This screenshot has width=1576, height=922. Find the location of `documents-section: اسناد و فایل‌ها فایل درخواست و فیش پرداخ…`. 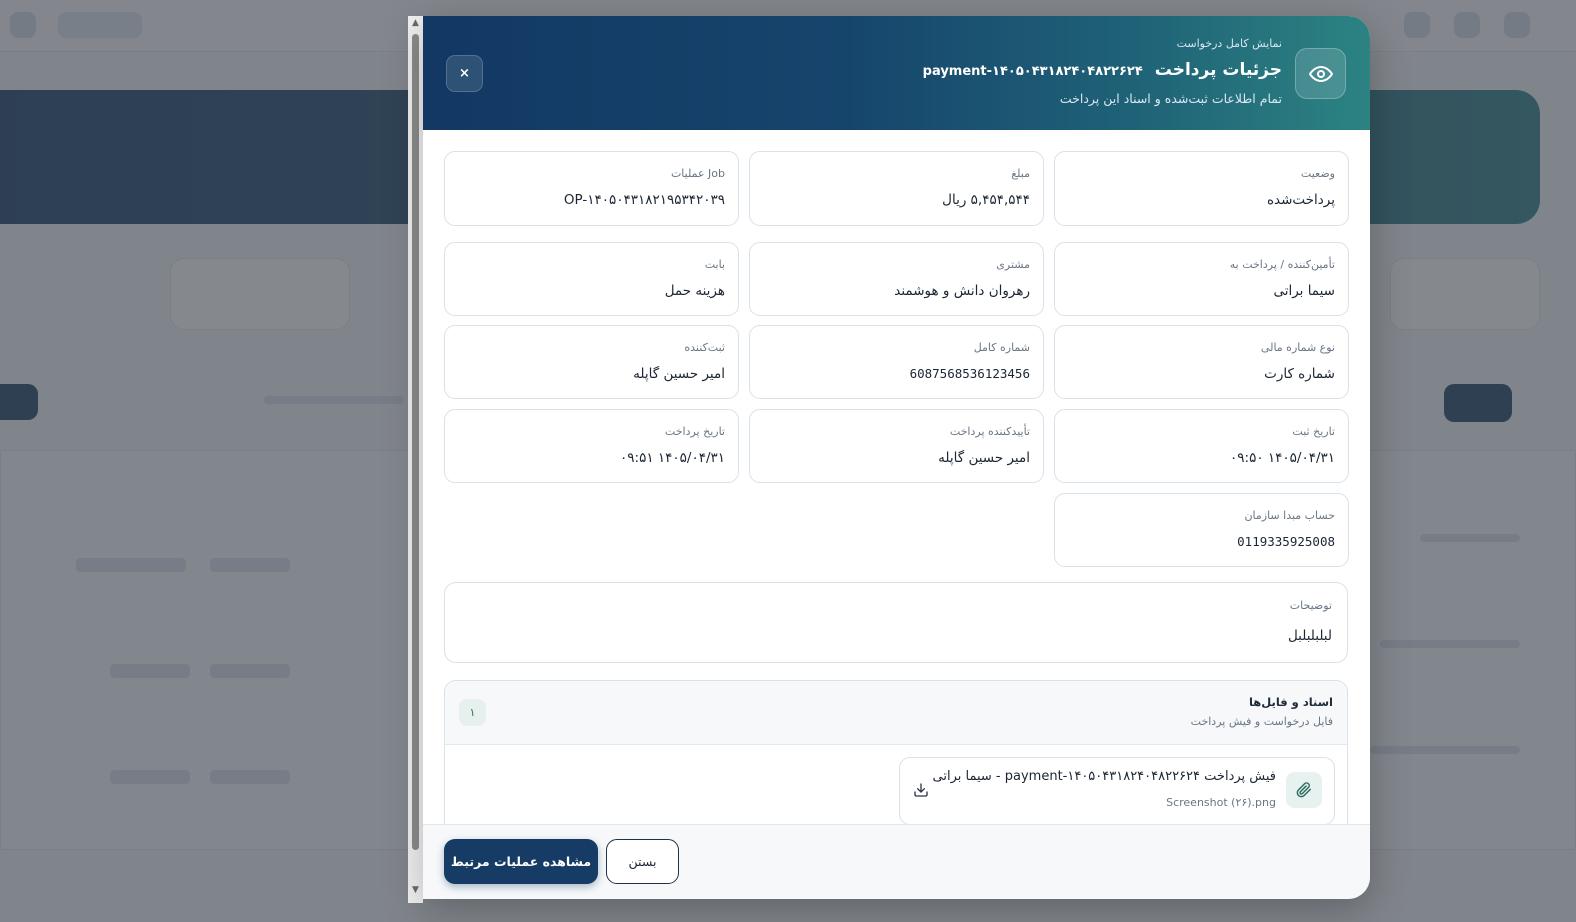

documents-section: اسناد و فایل‌ها فایل درخواست و فیش پرداخ… is located at coordinates (896, 752).